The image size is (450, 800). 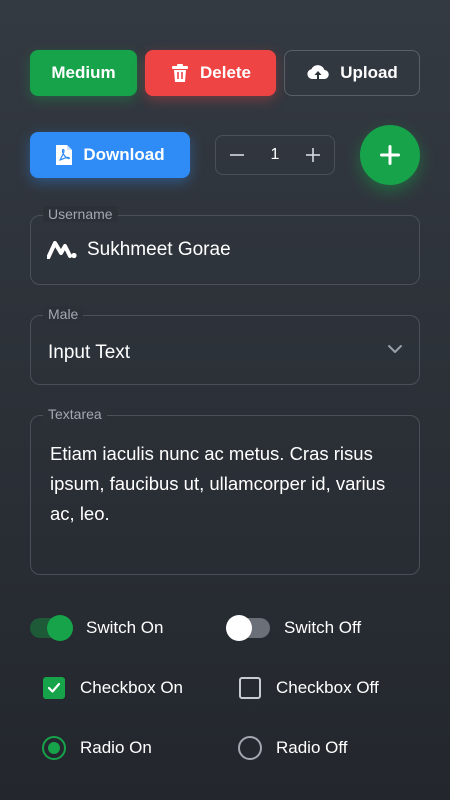 What do you see at coordinates (89, 352) in the screenshot?
I see `select-value: Input Text` at bounding box center [89, 352].